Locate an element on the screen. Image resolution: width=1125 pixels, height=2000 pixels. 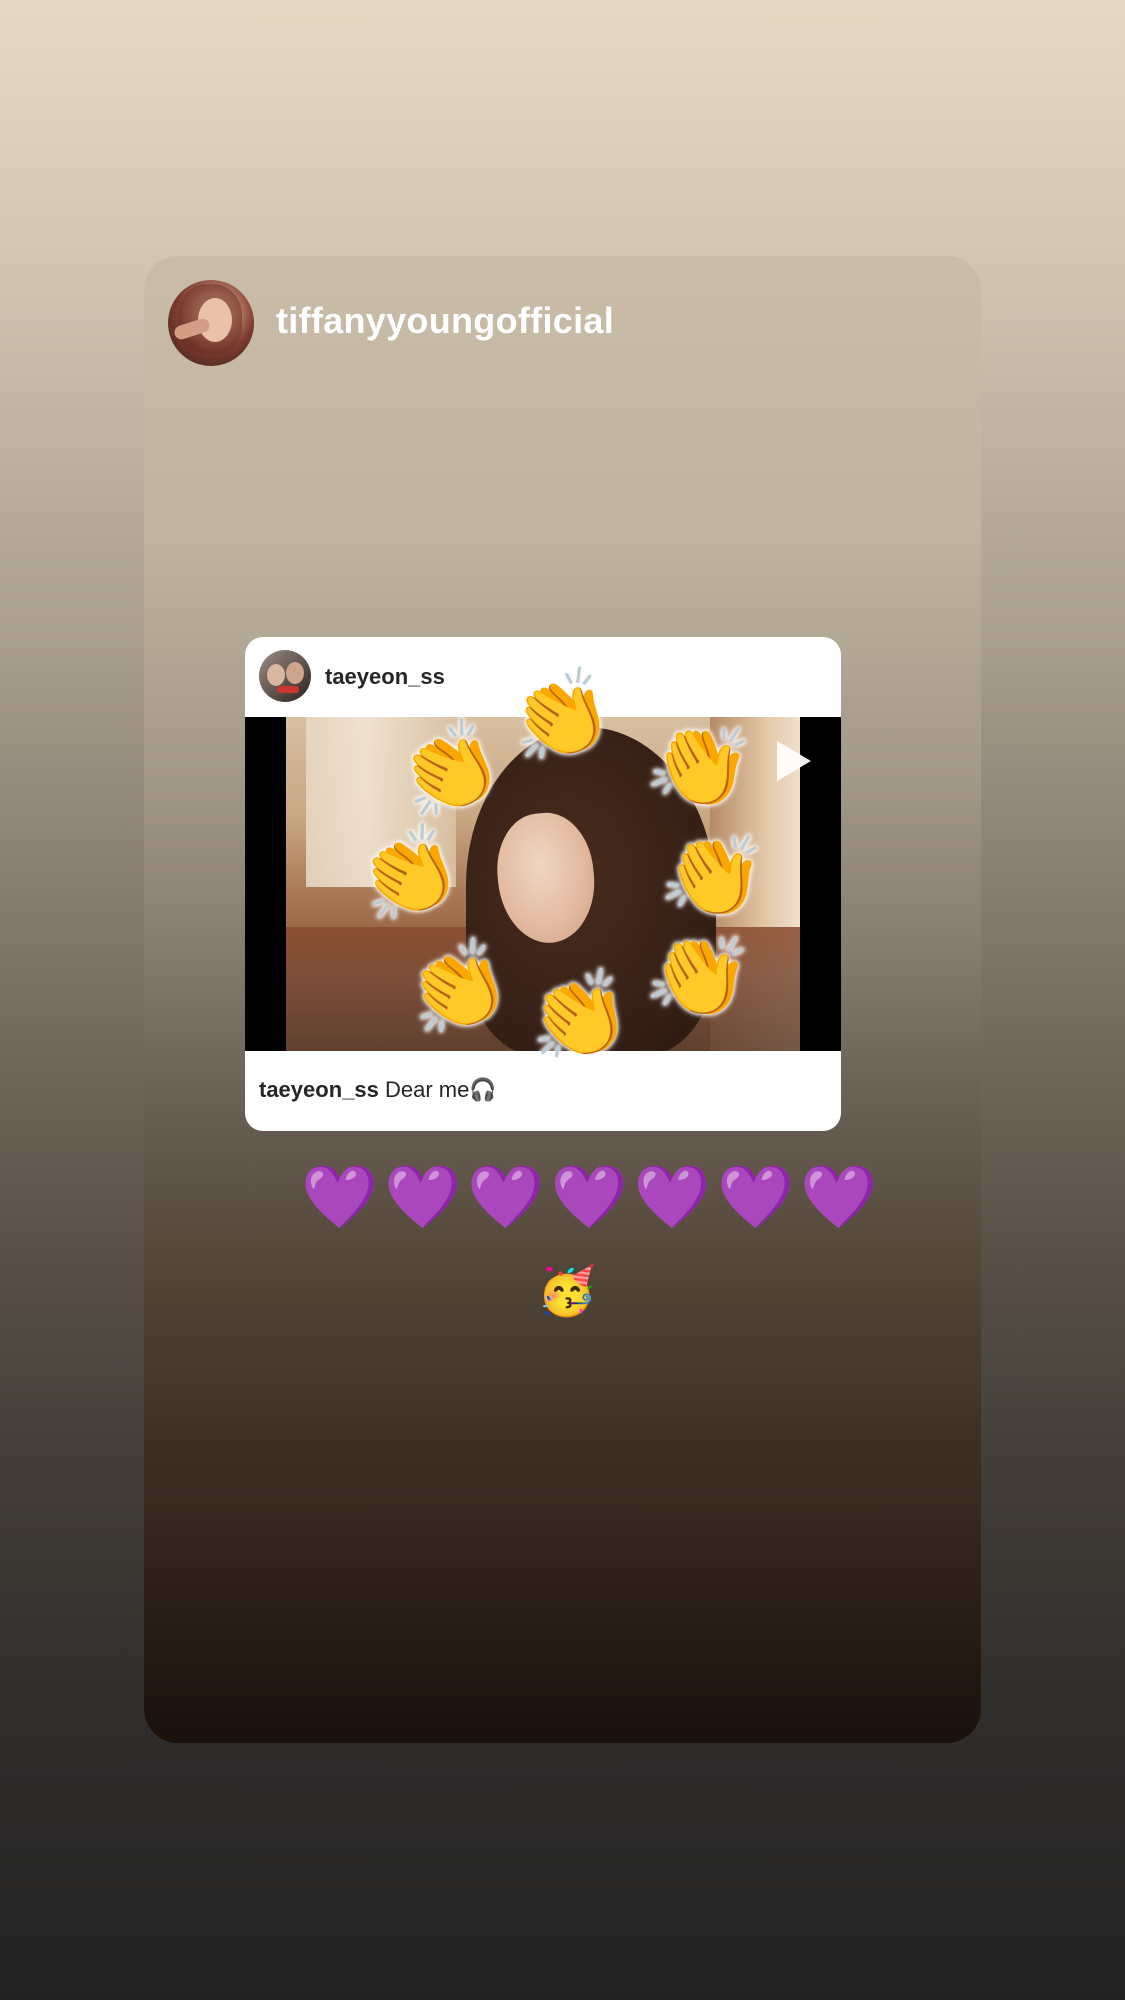
purple-hearts-sticker: 💜💜💜💜💜💜💜 is located at coordinates (592, 1197).